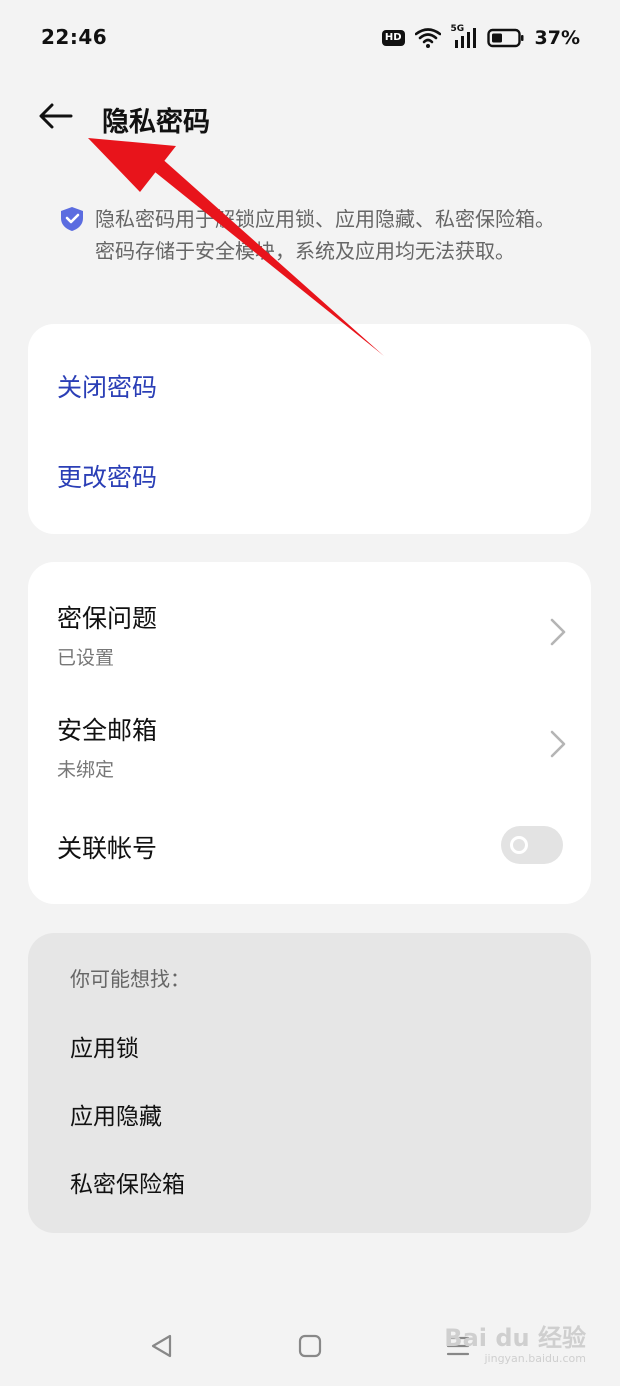  Describe the element at coordinates (393, 38) in the screenshot. I see `hd-badge: HD` at that location.